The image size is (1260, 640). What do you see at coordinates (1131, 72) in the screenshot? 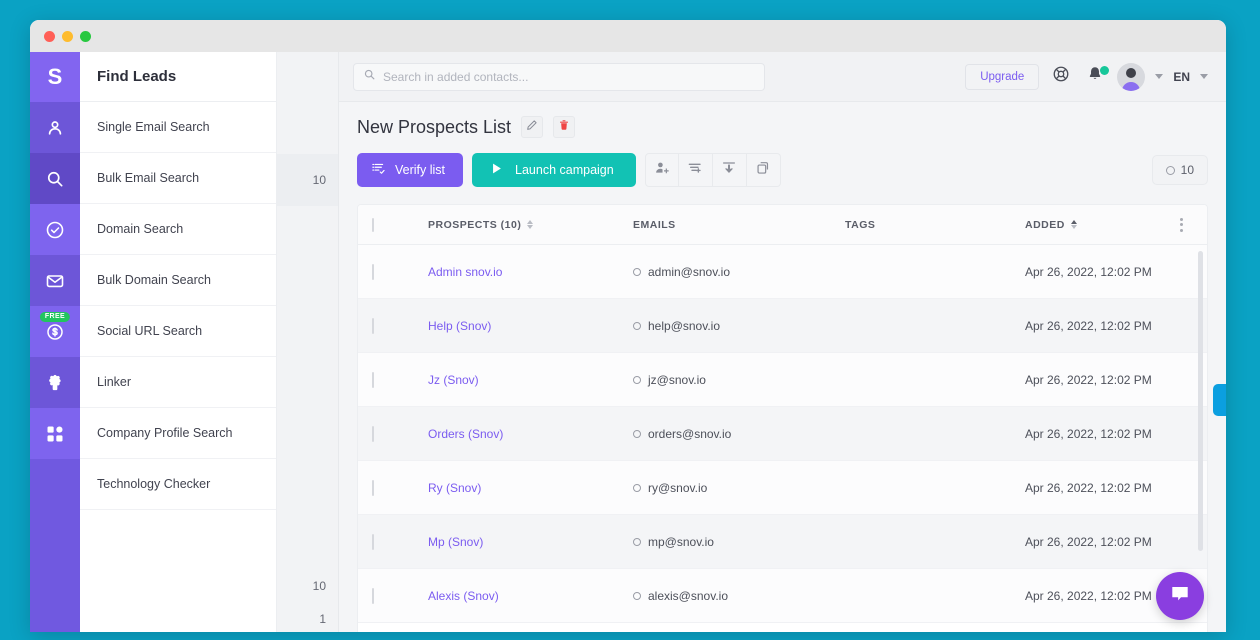
I see `avatar-head` at bounding box center [1131, 72].